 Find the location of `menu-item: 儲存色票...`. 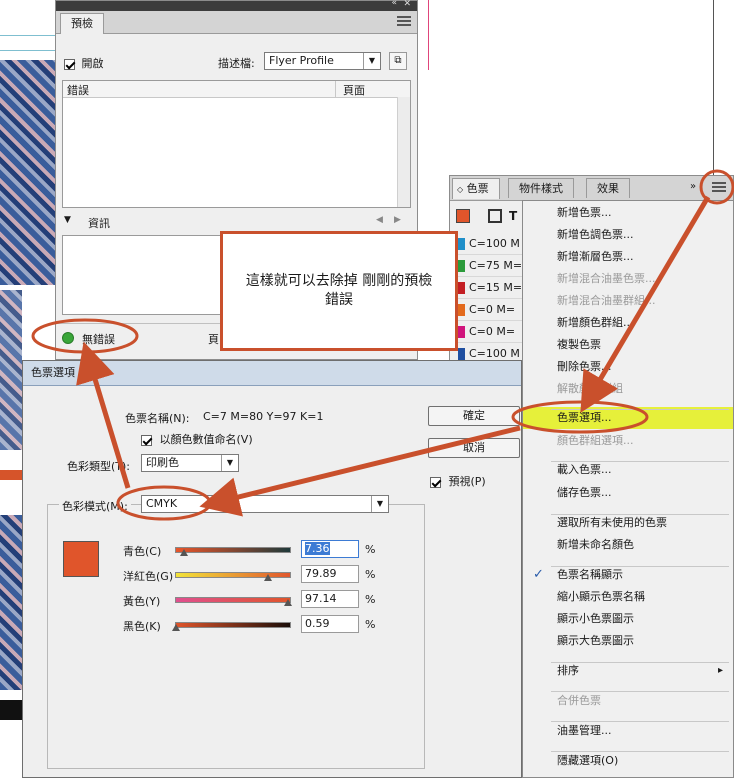

menu-item: 儲存色票... is located at coordinates (628, 493).